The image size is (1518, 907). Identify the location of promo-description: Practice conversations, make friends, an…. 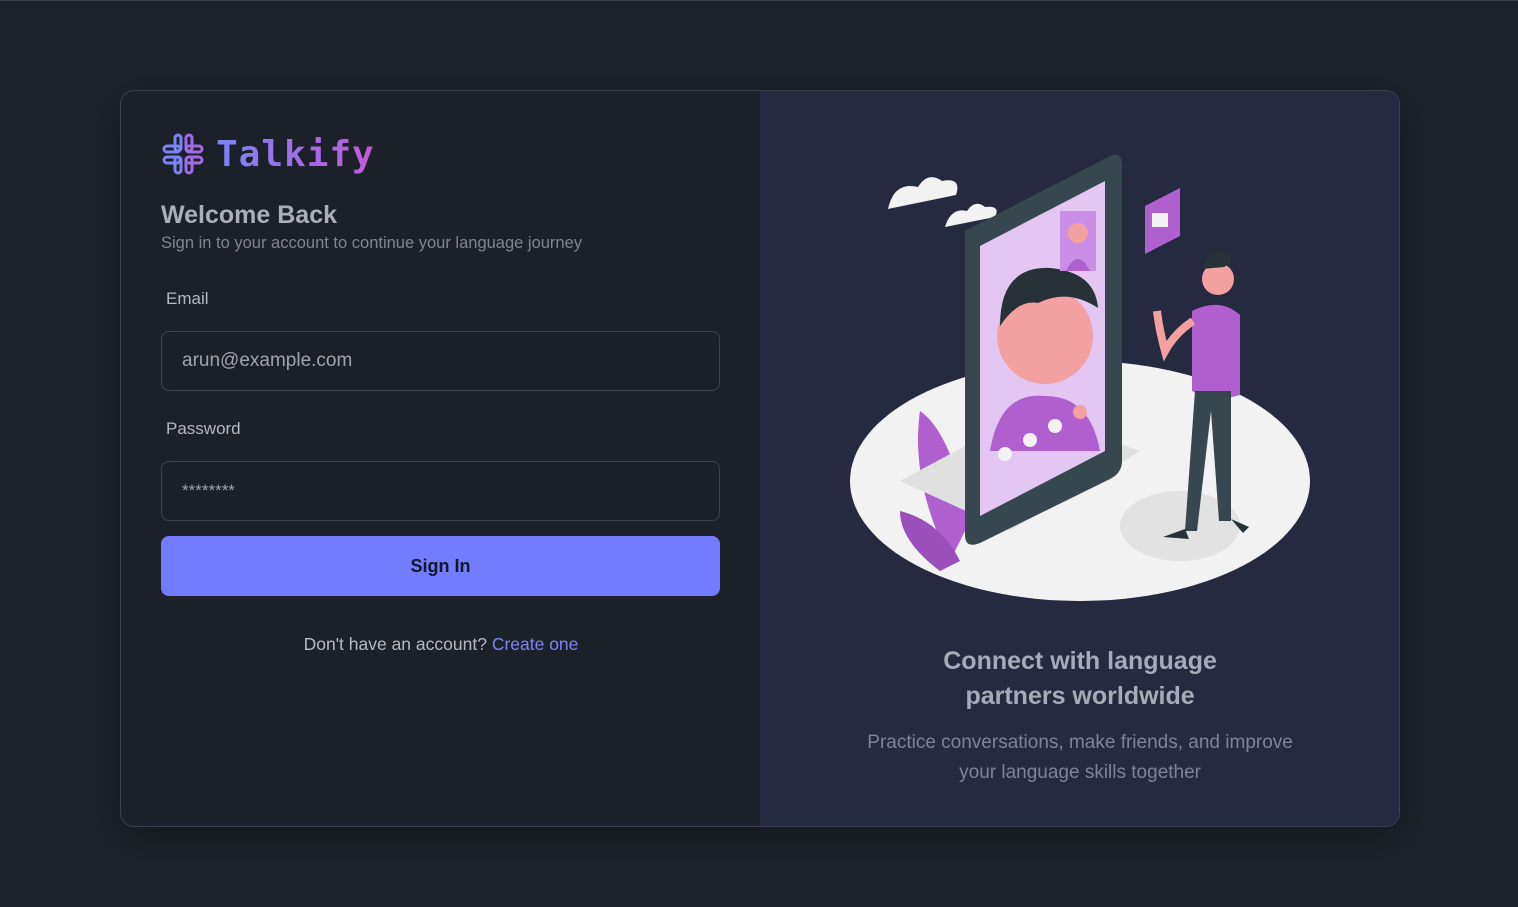
(1080, 757).